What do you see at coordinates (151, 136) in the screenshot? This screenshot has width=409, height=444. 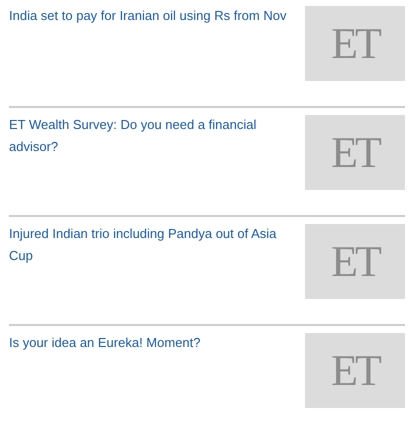 I see `article-link: ET Wealth Survey: Do you need a financial advisor?` at bounding box center [151, 136].